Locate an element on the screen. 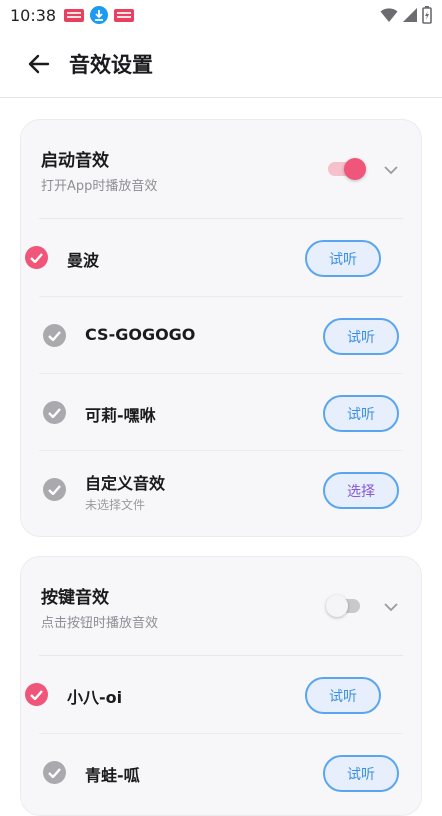 This screenshot has height=816, width=442. sound-name: 可莉-嘿咻 is located at coordinates (120, 415).